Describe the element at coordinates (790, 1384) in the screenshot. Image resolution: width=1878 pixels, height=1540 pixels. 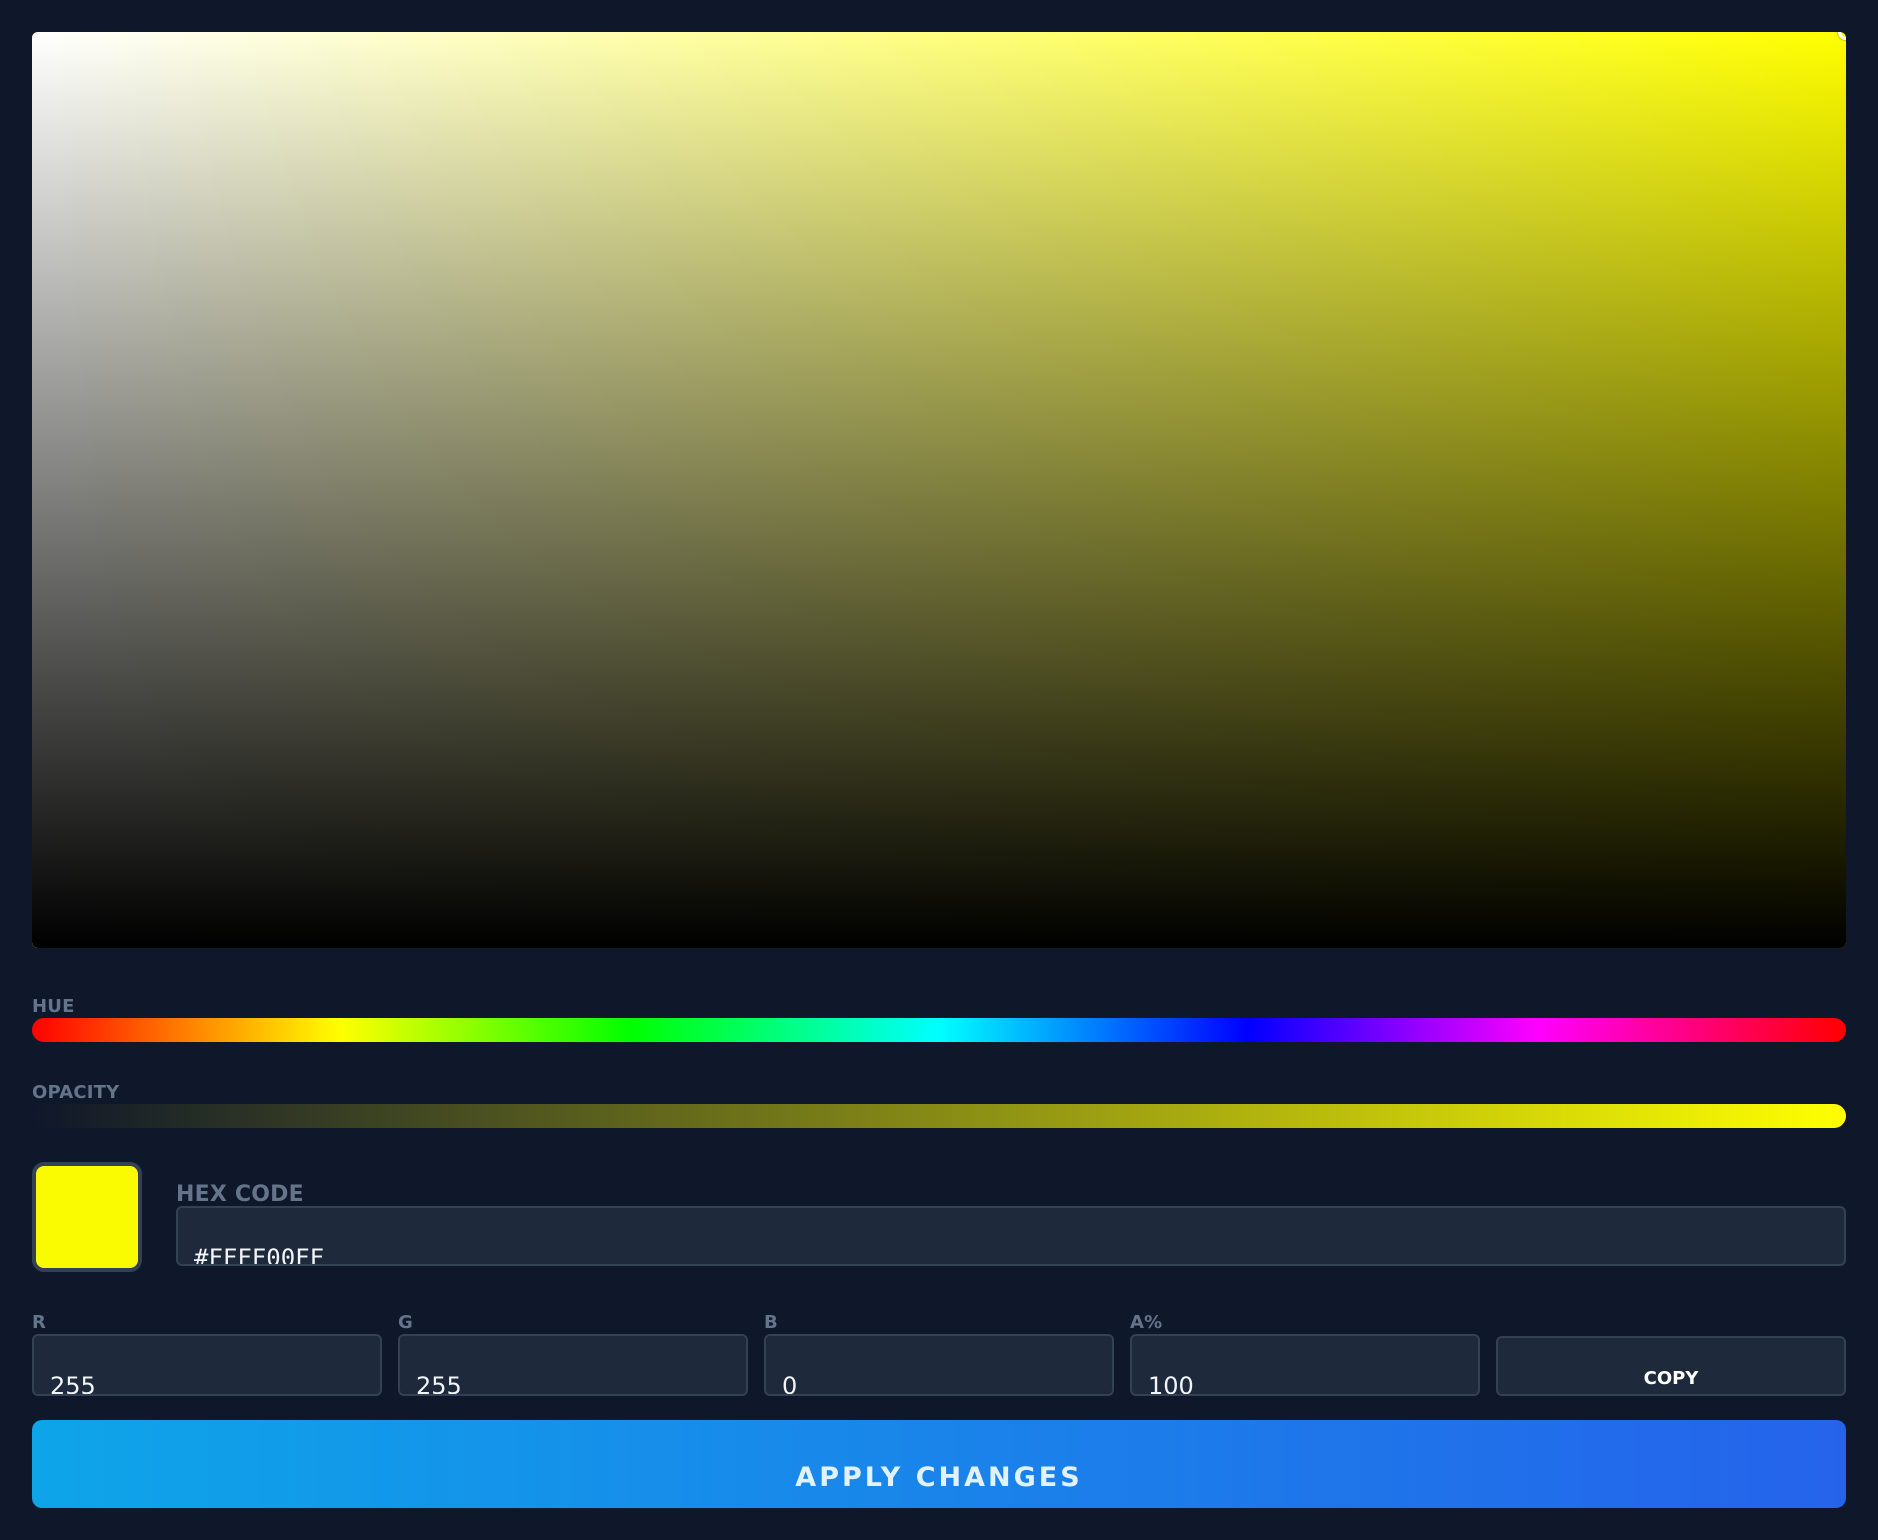
I see `blue-channel-value: 0` at that location.